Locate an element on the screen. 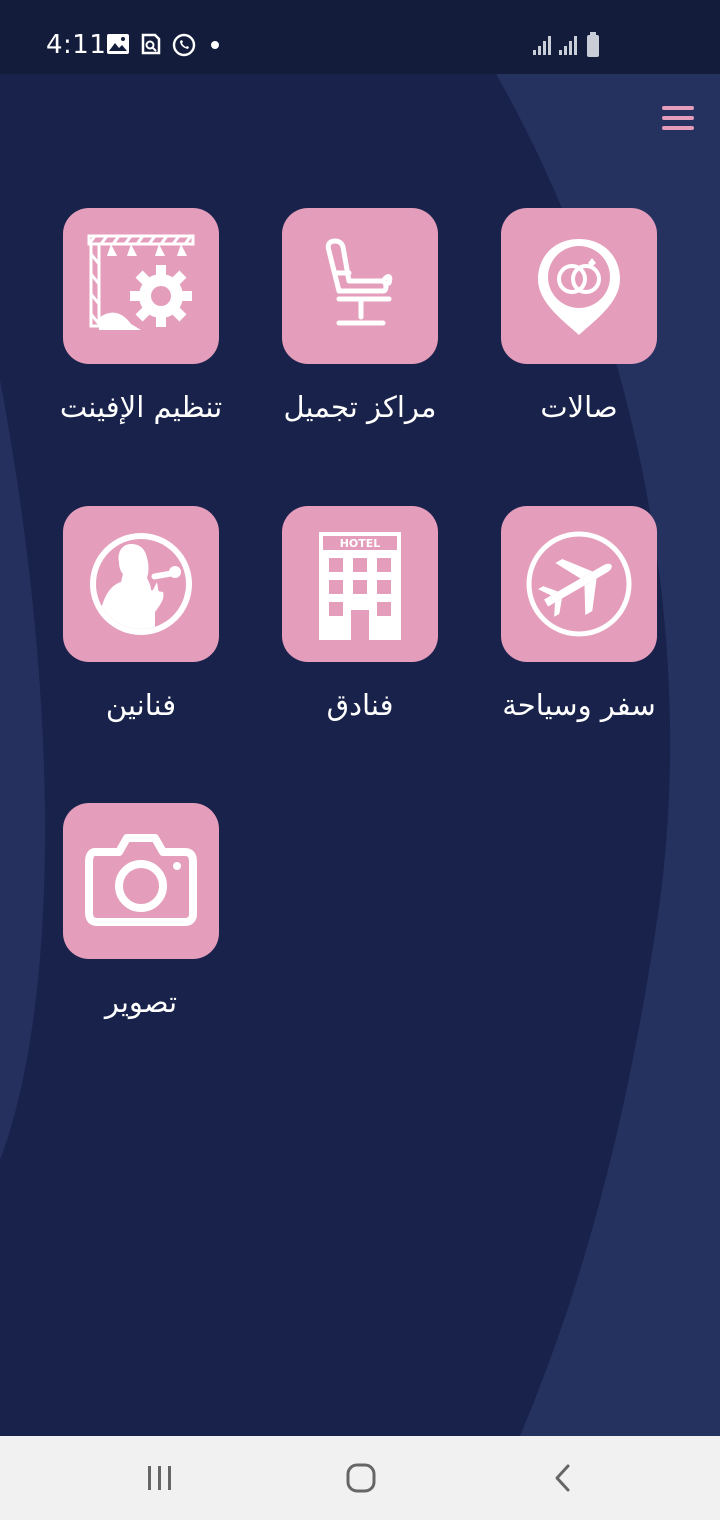 The width and height of the screenshot is (720, 1520). category-tile-artists: فنانين is located at coordinates (141, 614).